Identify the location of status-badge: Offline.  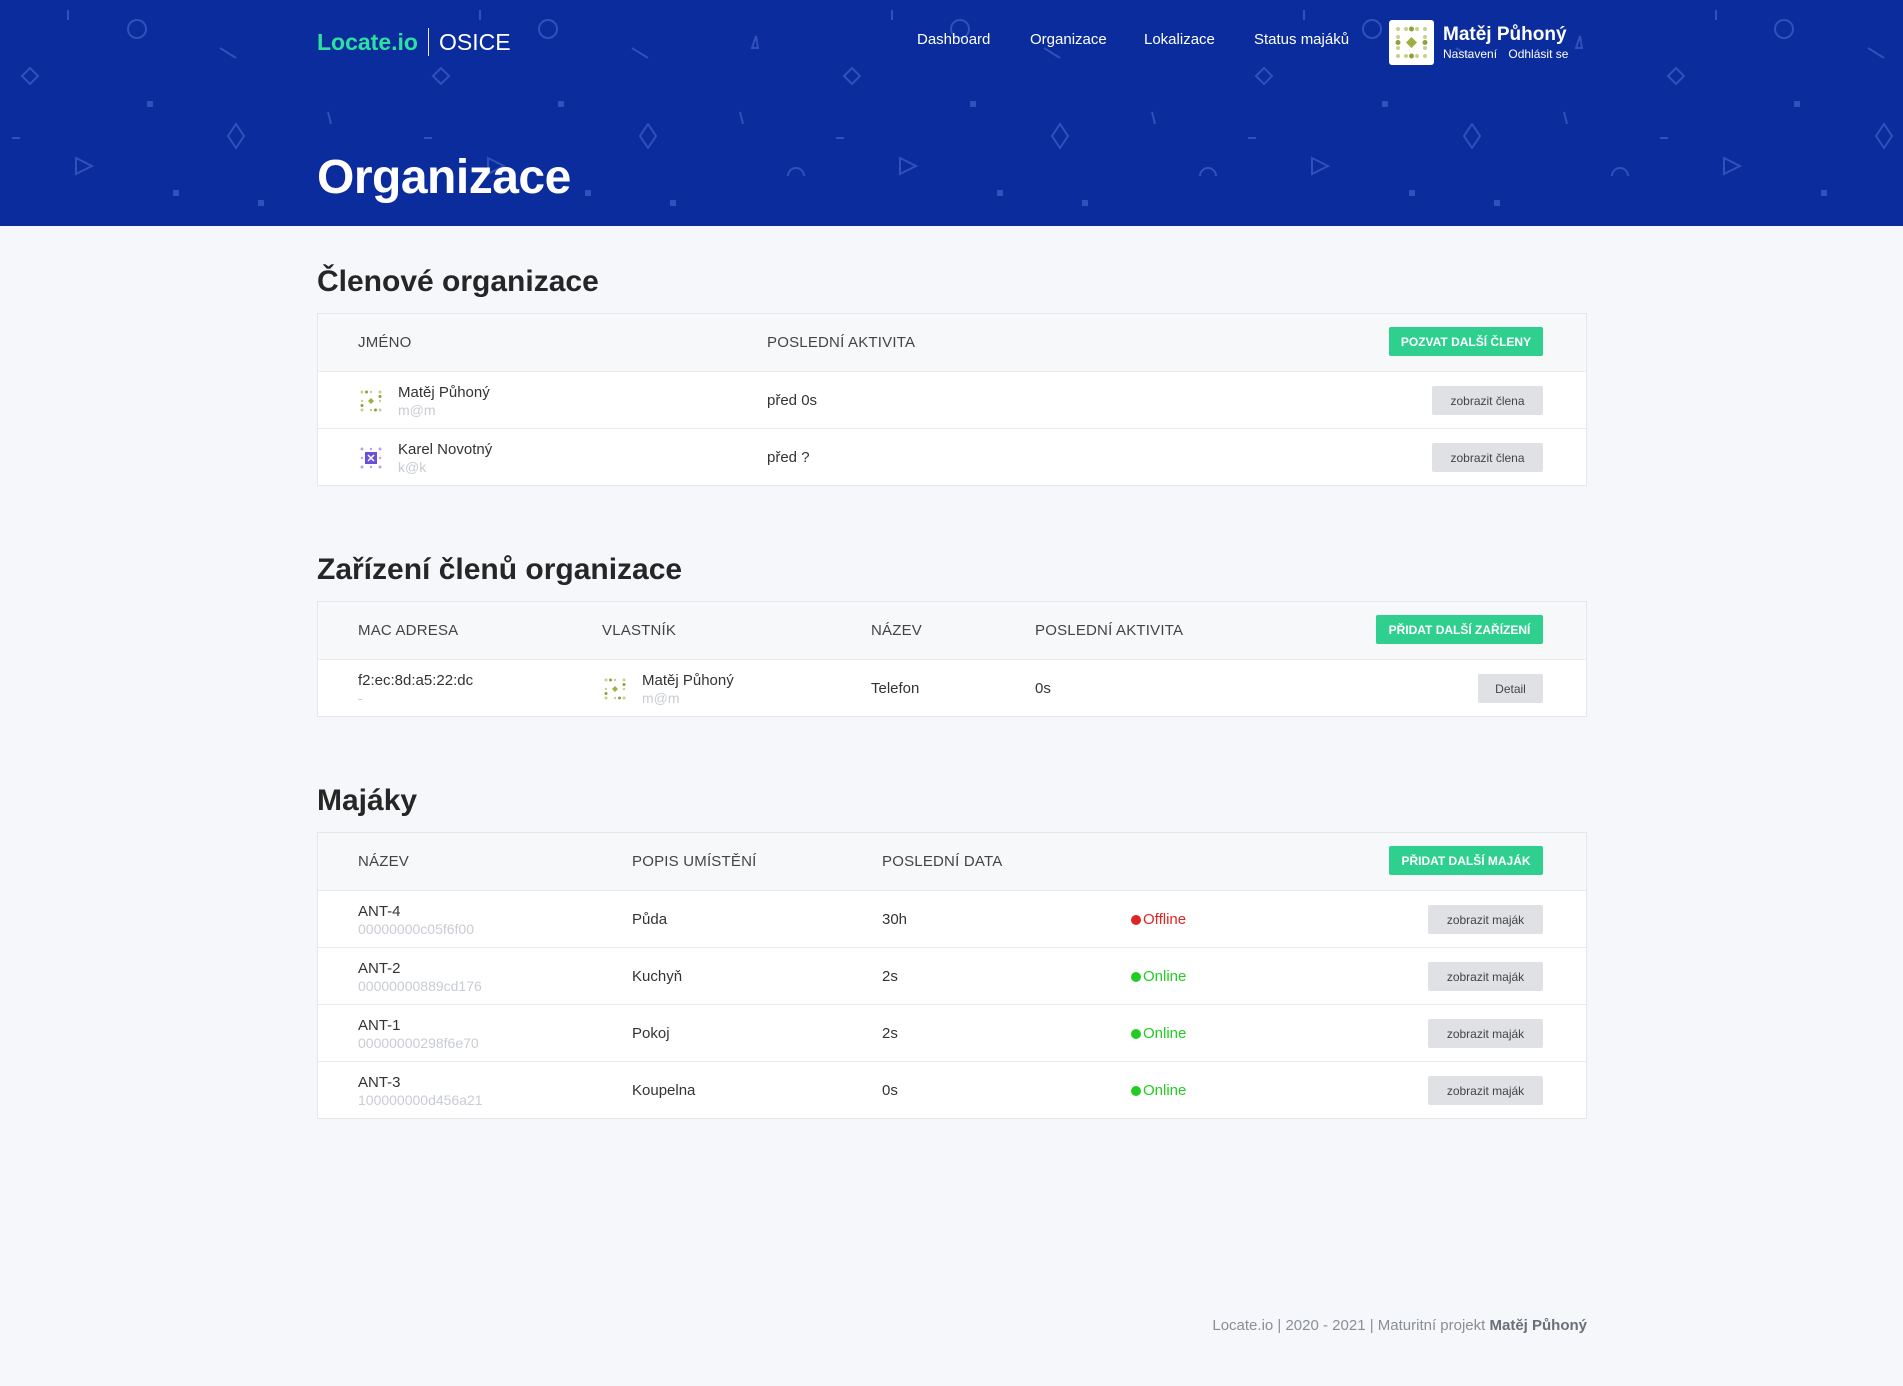
(1158, 919).